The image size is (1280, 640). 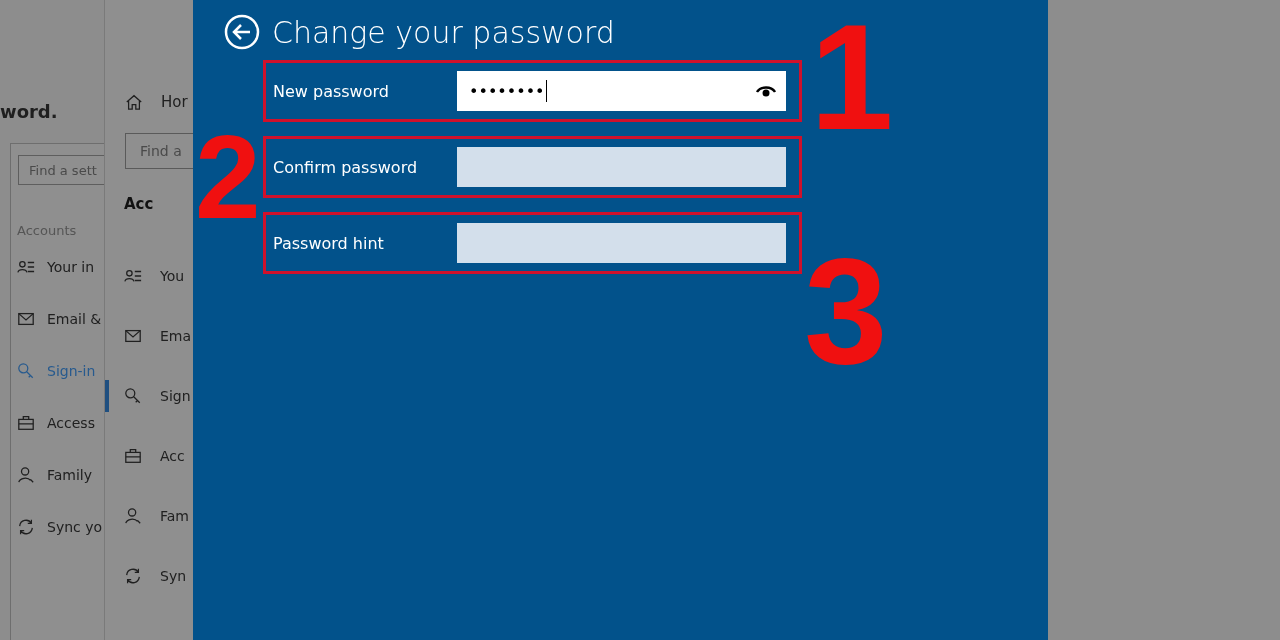 I want to click on nav-item: Email &, so click(x=58, y=319).